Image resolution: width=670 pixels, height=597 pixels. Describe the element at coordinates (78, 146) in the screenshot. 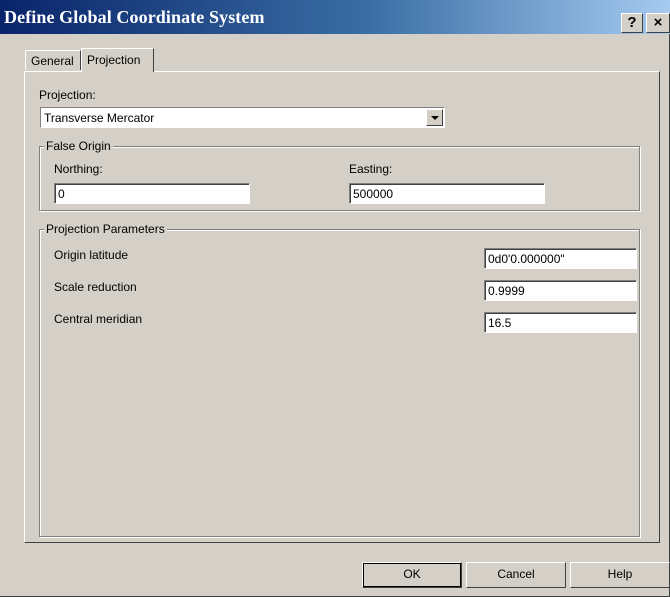

I see `false-origin-group-title: False Origin` at that location.